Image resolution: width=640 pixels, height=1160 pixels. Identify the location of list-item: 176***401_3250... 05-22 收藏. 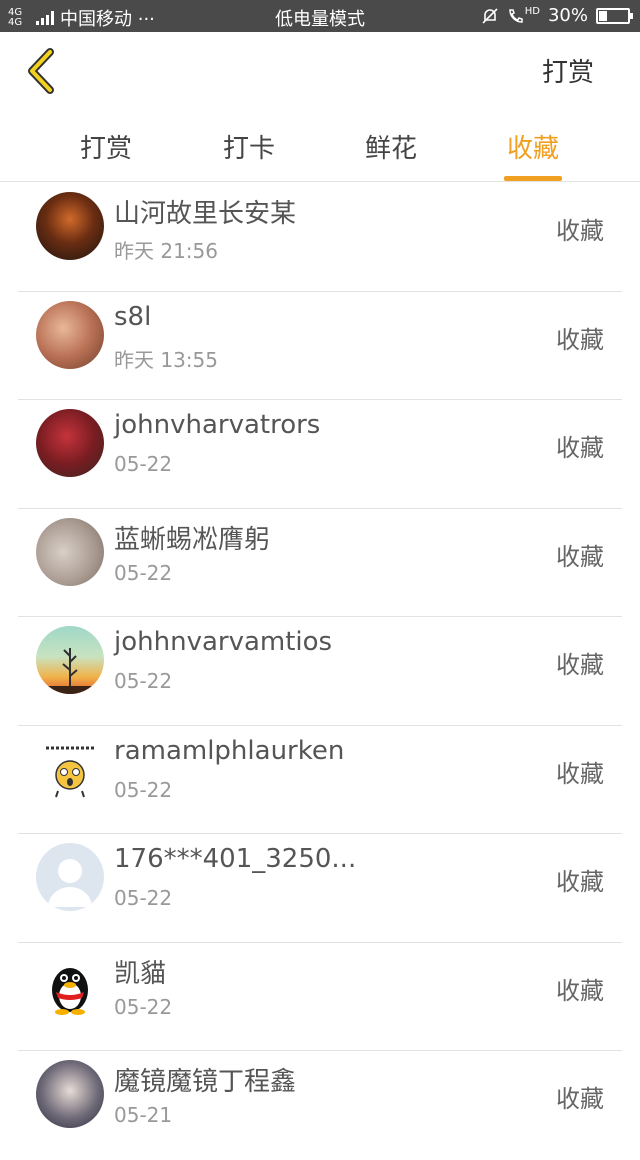
(320, 888).